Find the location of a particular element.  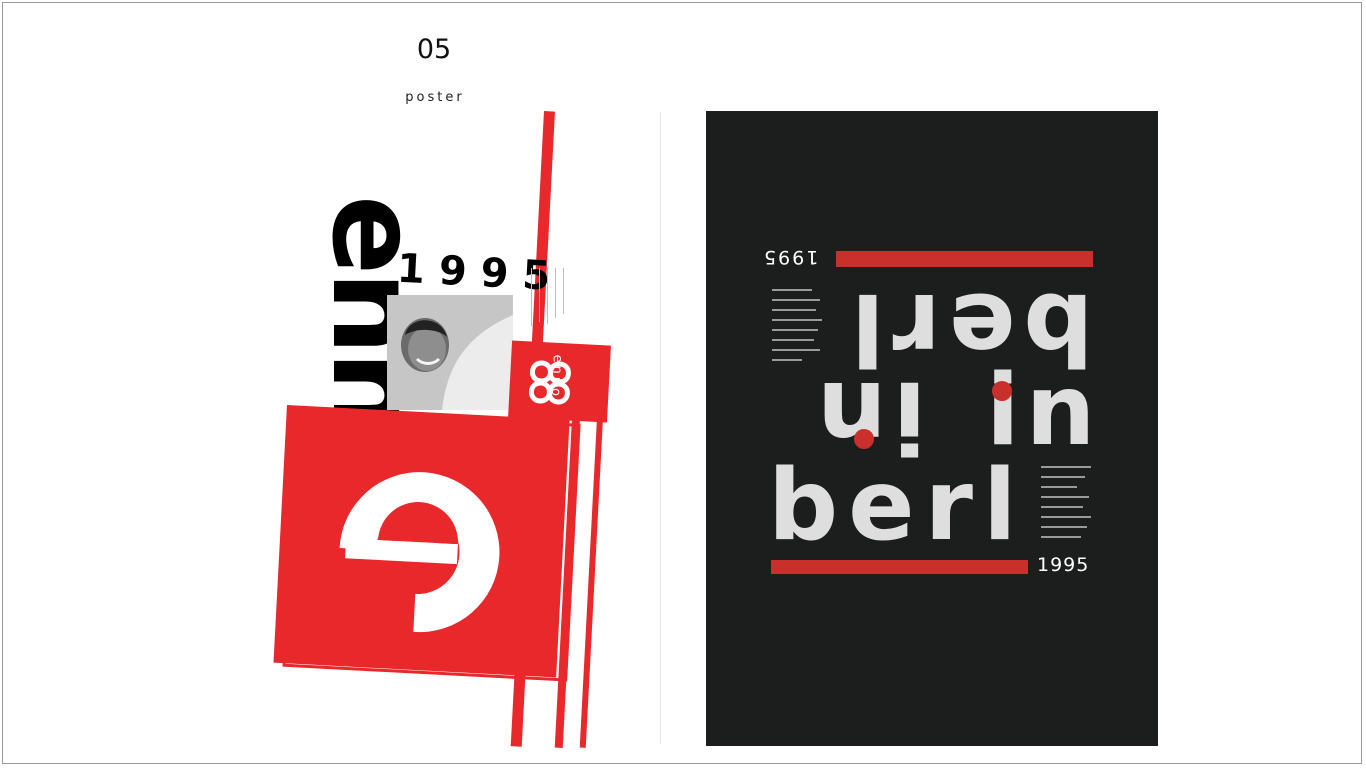

big-letter-e-icon is located at coordinates (419, 552).